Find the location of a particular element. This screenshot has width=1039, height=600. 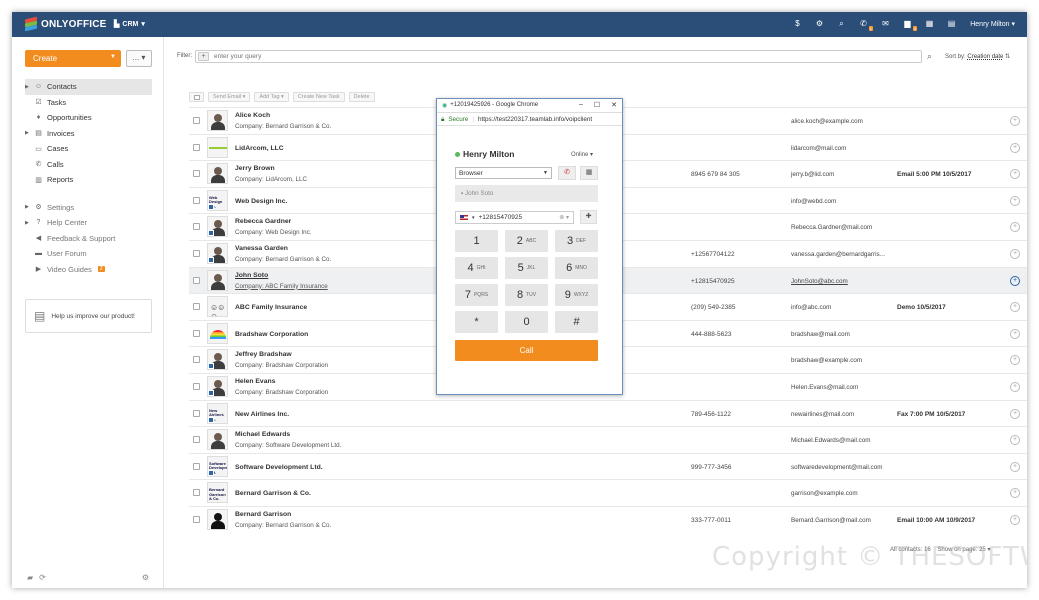

sidebar-item-tasks: ☑ Tasks is located at coordinates (88, 103).